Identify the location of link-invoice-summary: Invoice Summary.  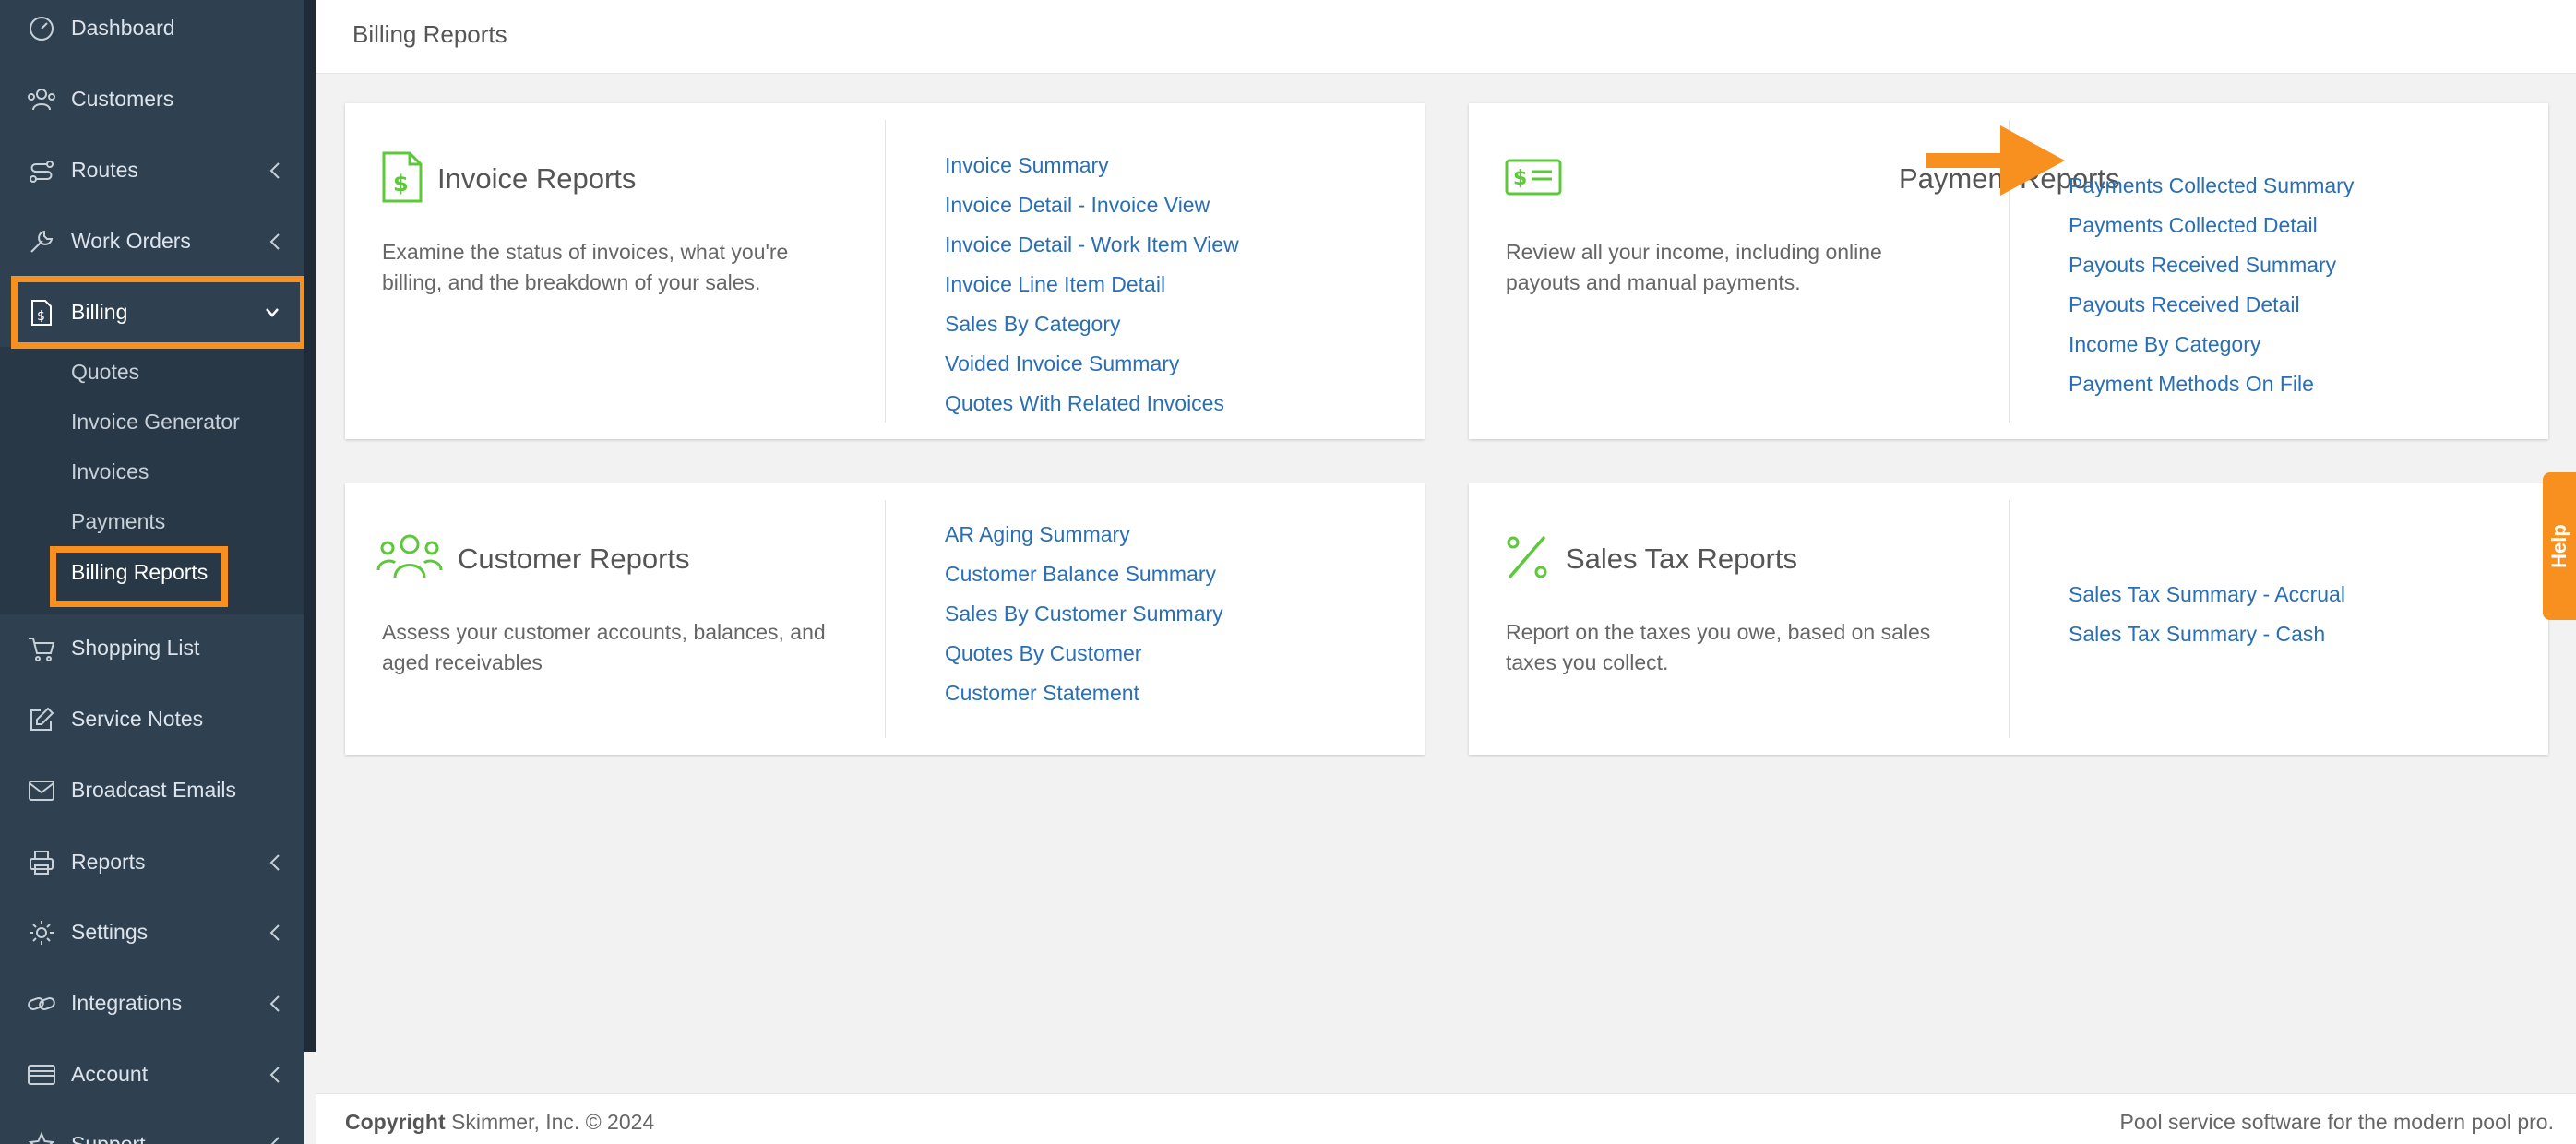
(1092, 165).